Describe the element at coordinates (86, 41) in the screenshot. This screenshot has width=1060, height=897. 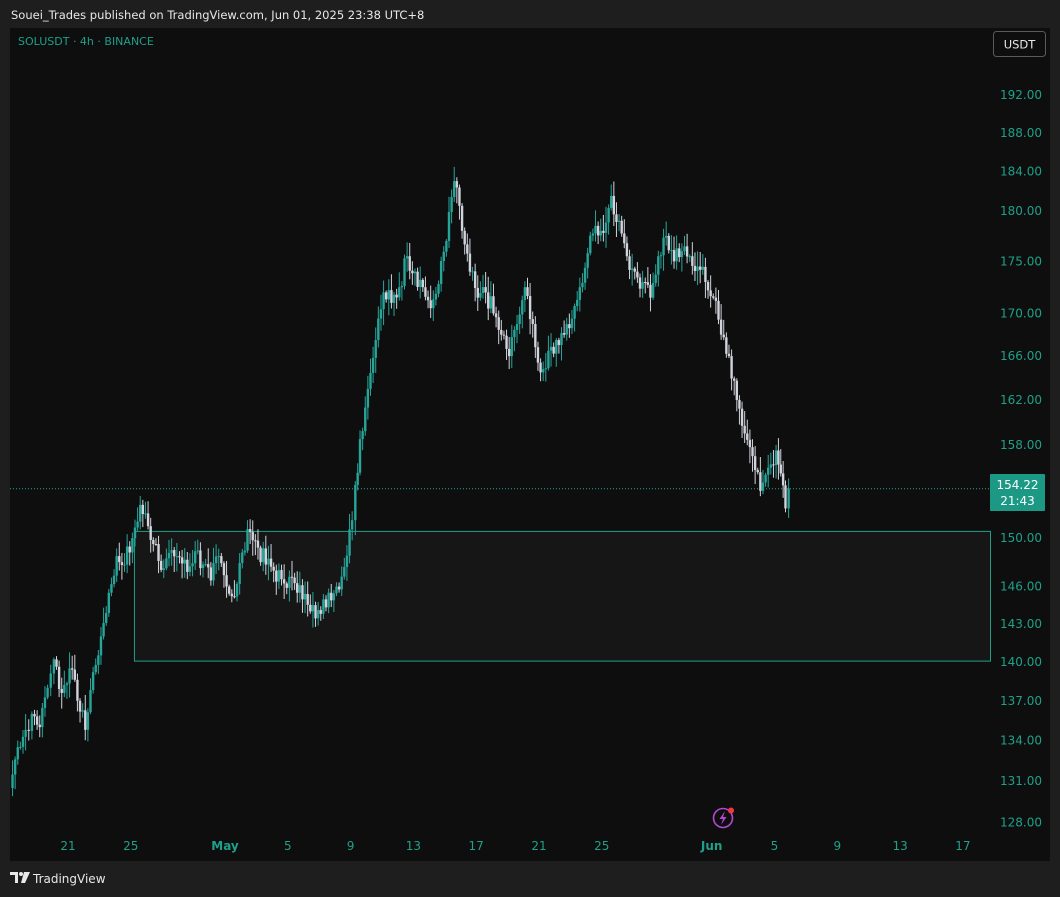
I see `symbol-label: SOLUSDT · 4h · BINANCE` at that location.